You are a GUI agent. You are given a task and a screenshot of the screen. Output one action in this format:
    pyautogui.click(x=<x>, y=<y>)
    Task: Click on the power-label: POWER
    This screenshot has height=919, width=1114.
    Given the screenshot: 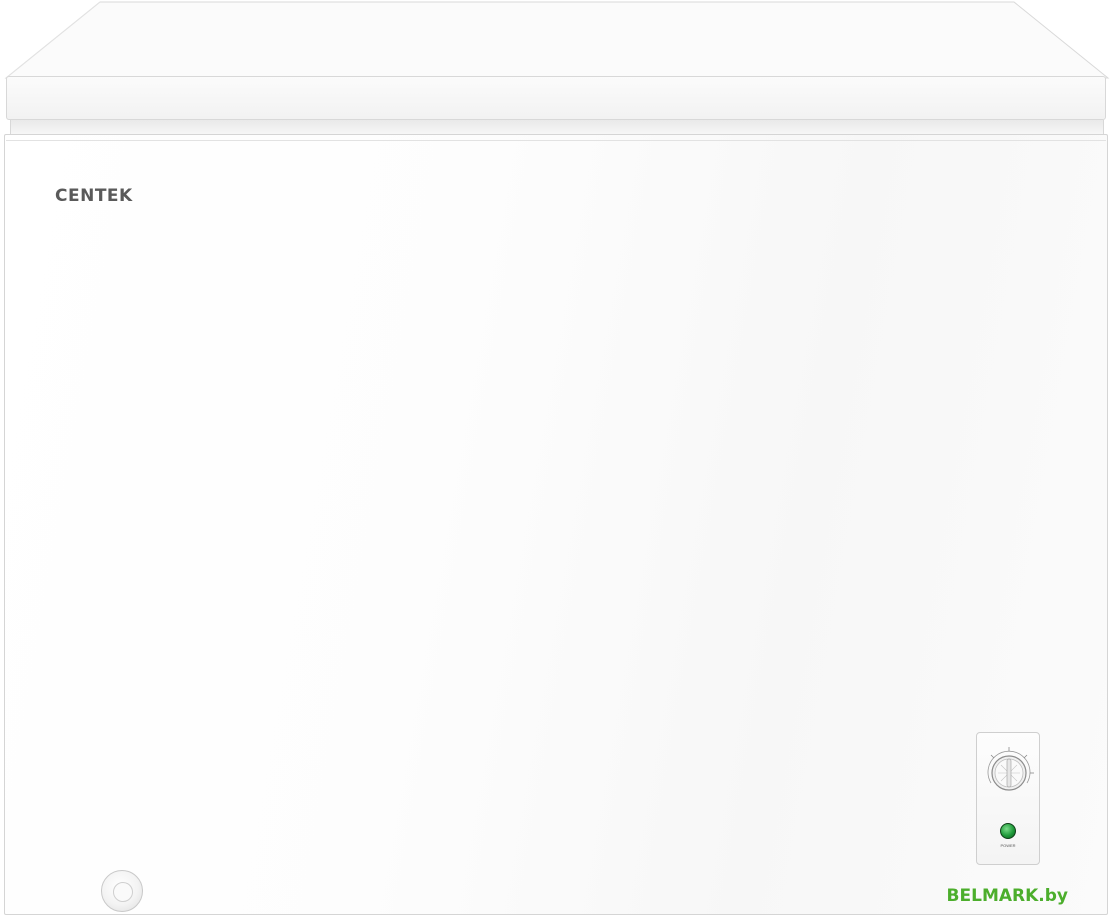 What is the action you would take?
    pyautogui.click(x=1008, y=845)
    